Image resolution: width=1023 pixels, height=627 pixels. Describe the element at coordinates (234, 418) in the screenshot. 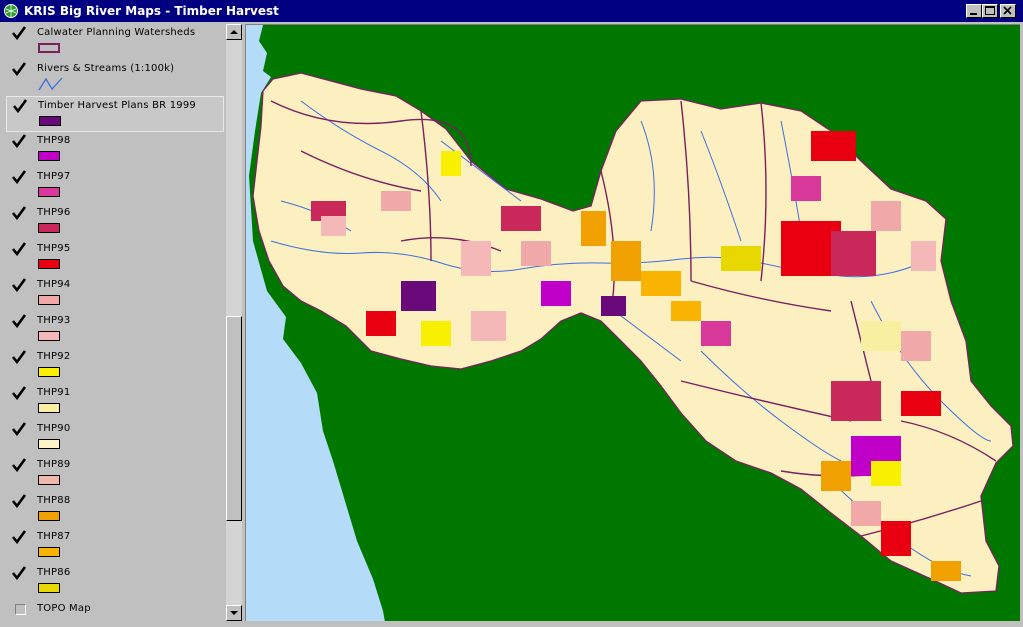

I see `scroll-thumb` at that location.